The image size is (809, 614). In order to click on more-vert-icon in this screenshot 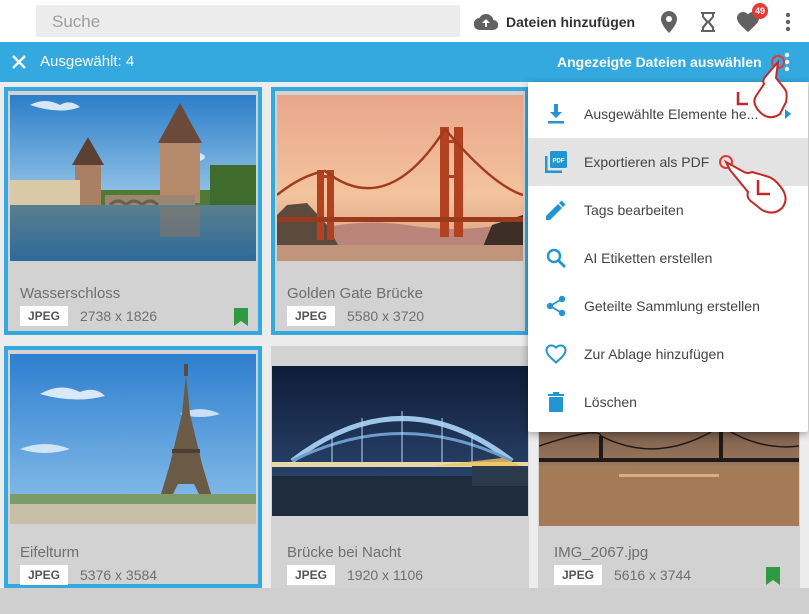, I will do `click(788, 22)`.